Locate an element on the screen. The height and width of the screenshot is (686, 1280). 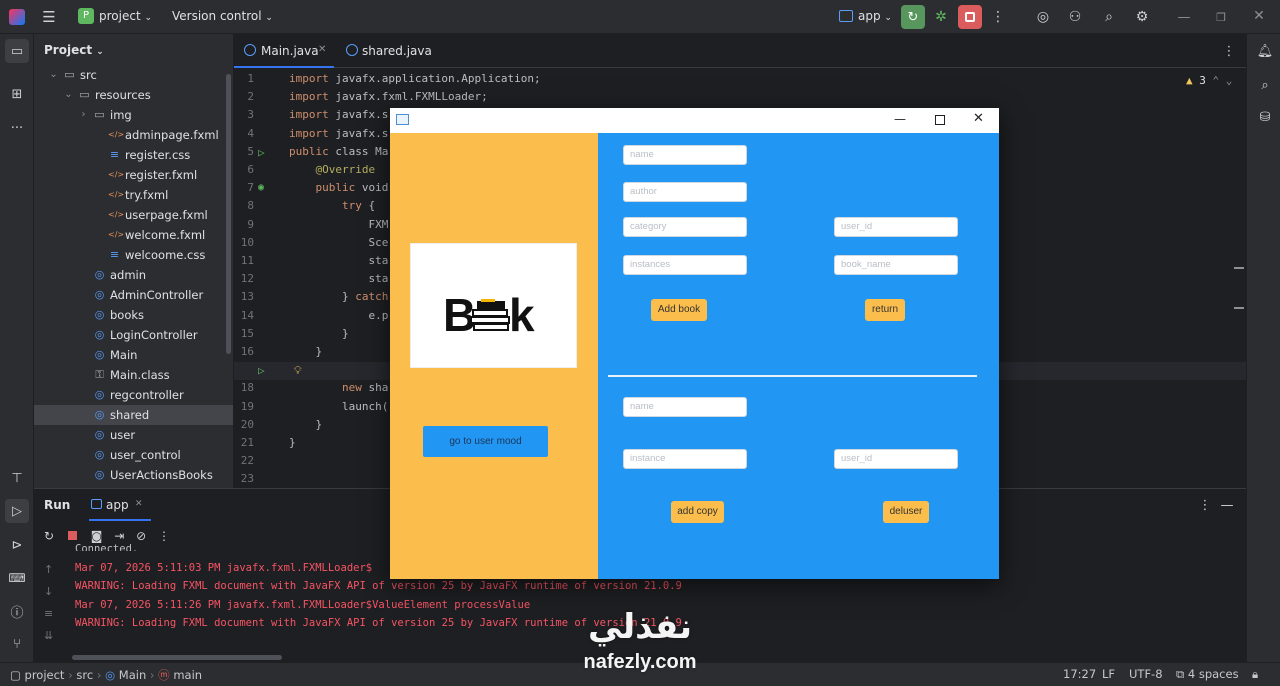
ai-assistant-icon: ◎ is located at coordinates (1043, 17).